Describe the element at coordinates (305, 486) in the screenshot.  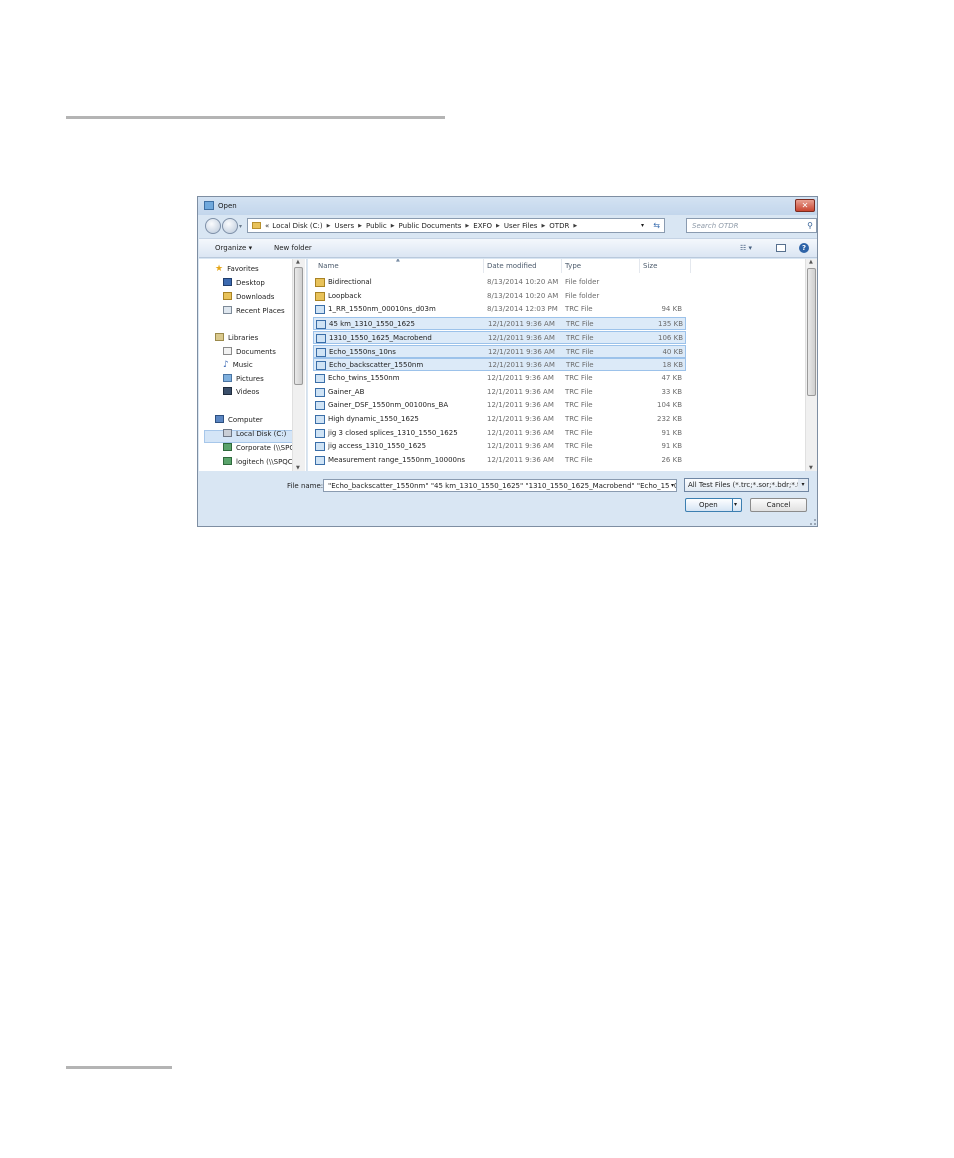
I see `file-name-label: File name:` at that location.